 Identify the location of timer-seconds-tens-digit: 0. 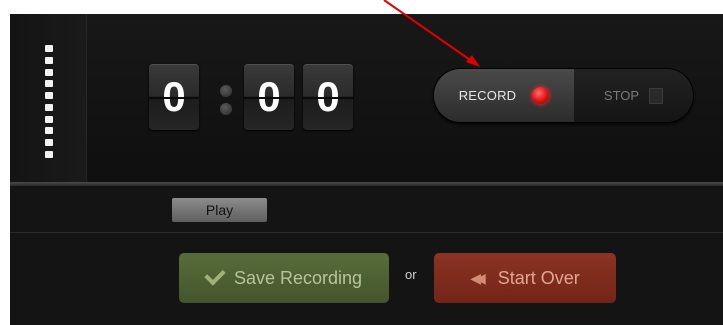
(269, 97).